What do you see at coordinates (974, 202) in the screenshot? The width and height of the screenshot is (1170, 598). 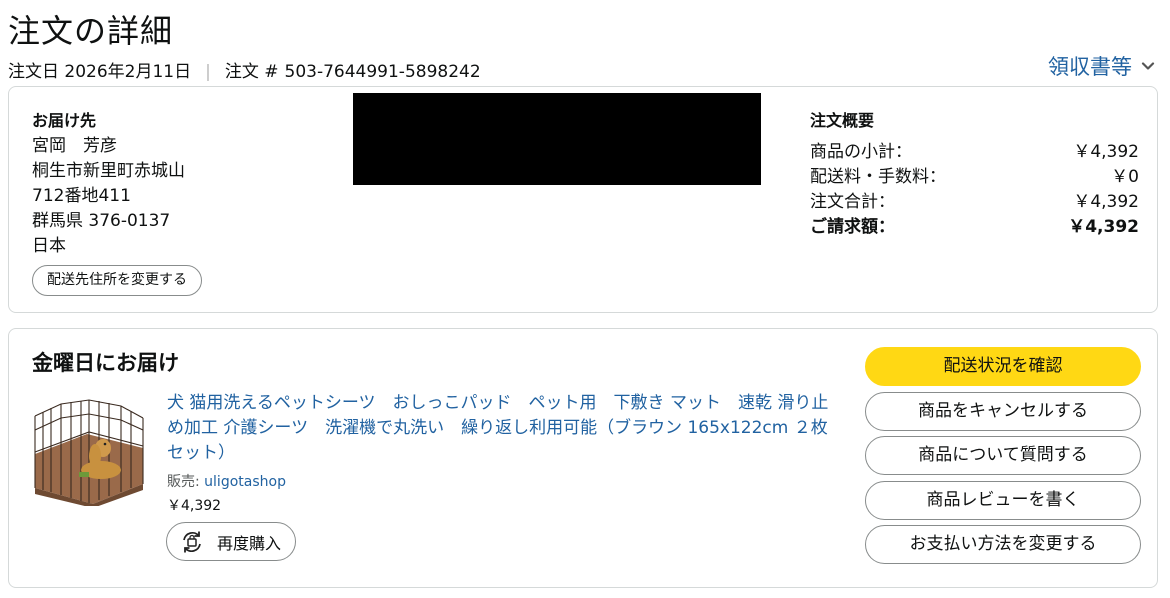 I see `summary-row-order-total: 注文合計： ￥4,392` at bounding box center [974, 202].